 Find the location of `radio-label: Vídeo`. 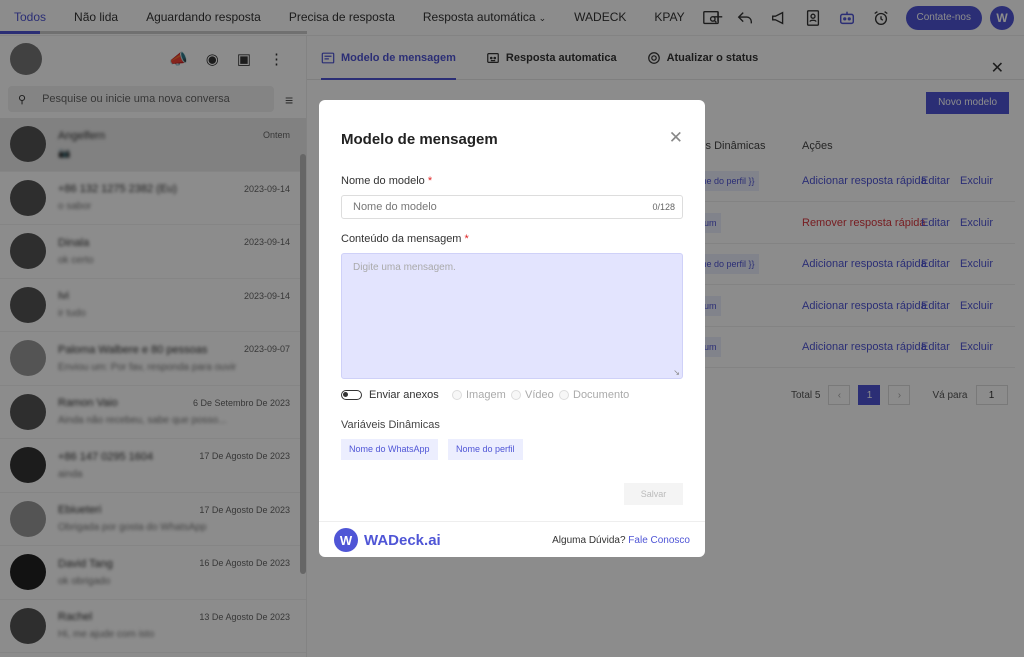

radio-label: Vídeo is located at coordinates (539, 395).